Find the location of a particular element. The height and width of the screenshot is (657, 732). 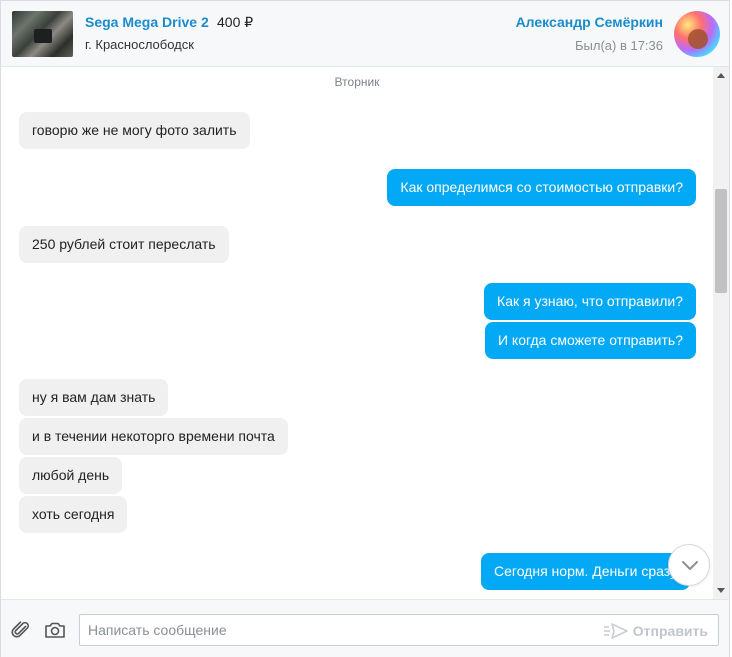

message-composer: Отправить is located at coordinates (365, 628).